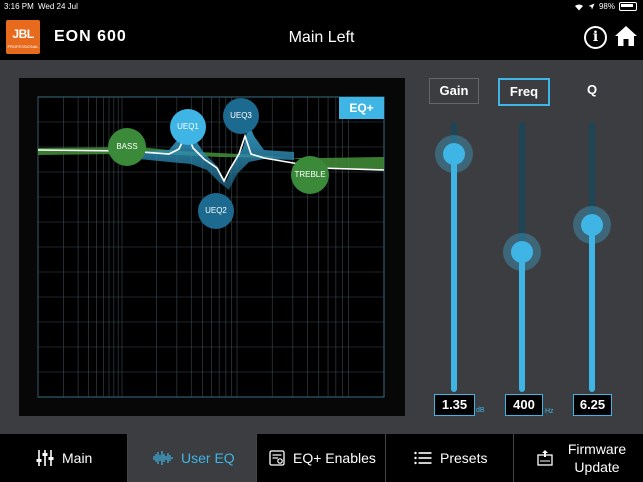 This screenshot has height=482, width=643. I want to click on eq-plus-button: EQ+, so click(361, 108).